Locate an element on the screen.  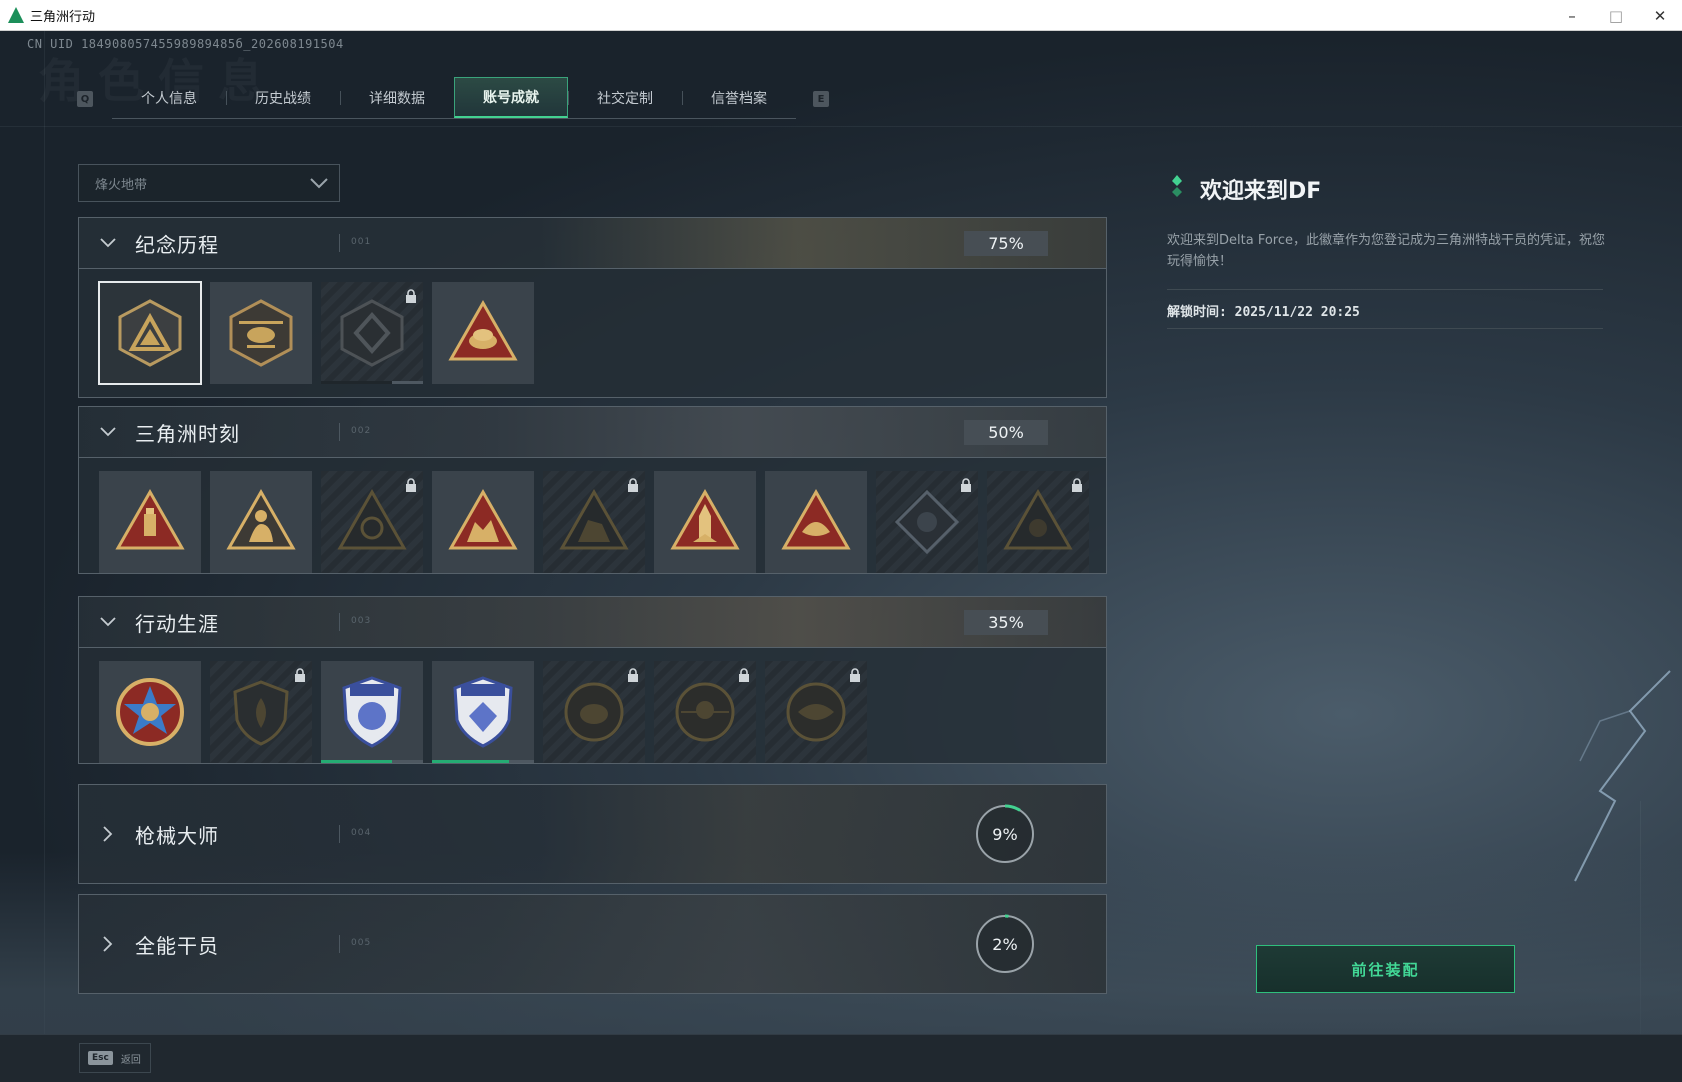
maximize-icon: □ is located at coordinates (1616, 15).